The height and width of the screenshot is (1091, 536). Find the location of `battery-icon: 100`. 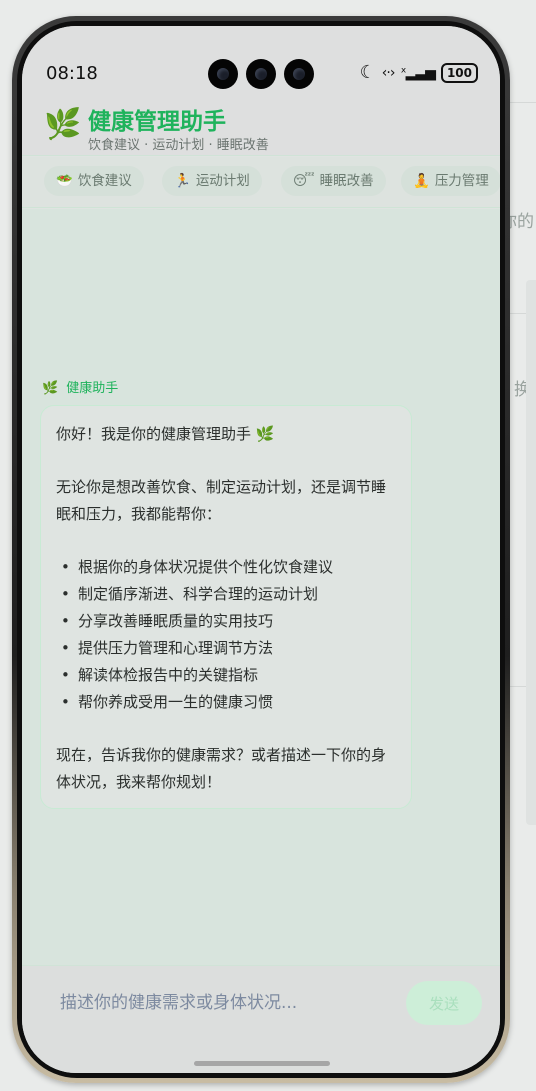

battery-icon: 100 is located at coordinates (459, 72).